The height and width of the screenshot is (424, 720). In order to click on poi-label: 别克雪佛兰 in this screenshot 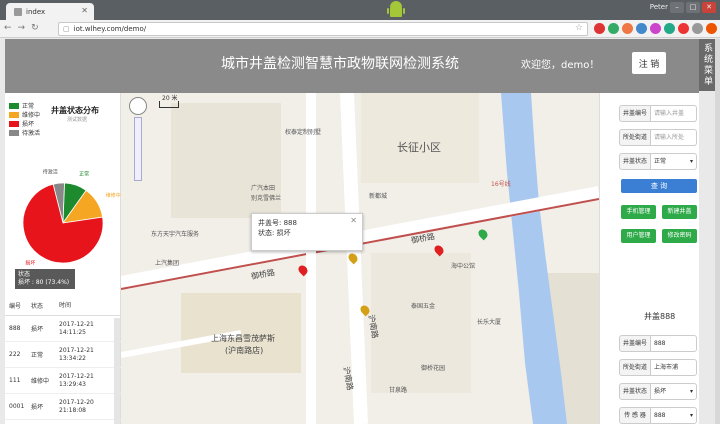, I will do `click(266, 198)`.